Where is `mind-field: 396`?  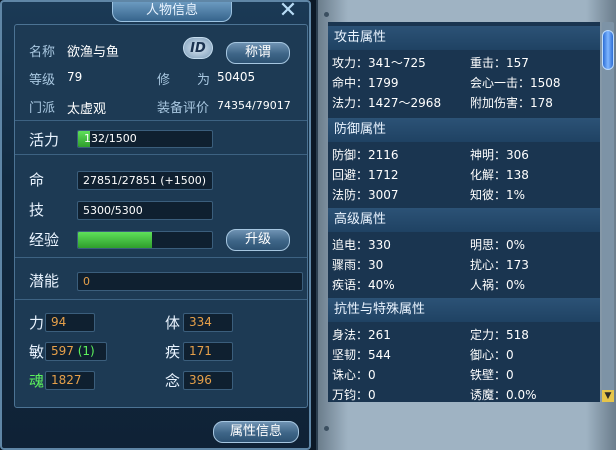
mind-field: 396 is located at coordinates (208, 380).